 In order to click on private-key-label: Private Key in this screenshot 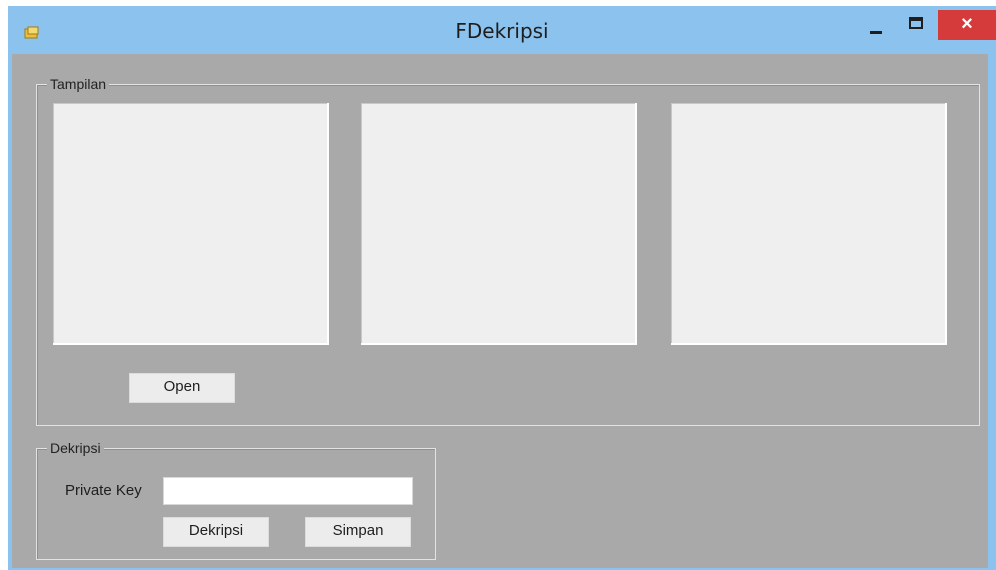, I will do `click(103, 490)`.